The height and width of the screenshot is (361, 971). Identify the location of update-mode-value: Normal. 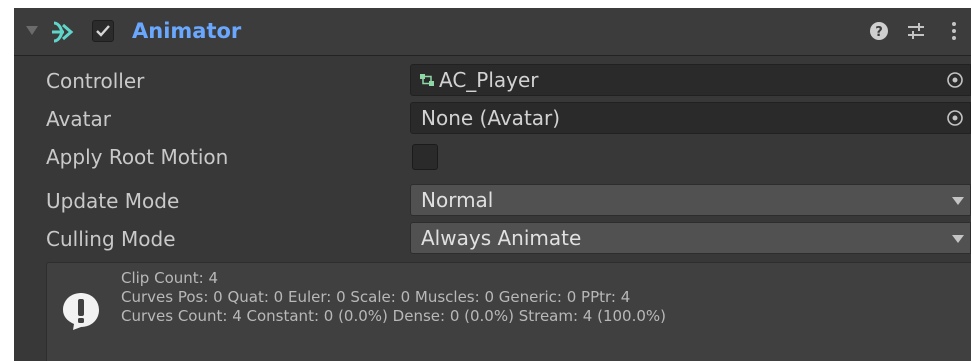
(457, 200).